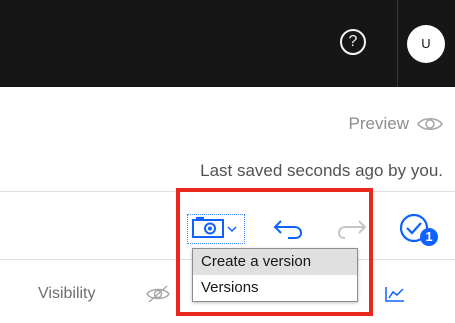  I want to click on menu-item-create-version: Create a version, so click(275, 262).